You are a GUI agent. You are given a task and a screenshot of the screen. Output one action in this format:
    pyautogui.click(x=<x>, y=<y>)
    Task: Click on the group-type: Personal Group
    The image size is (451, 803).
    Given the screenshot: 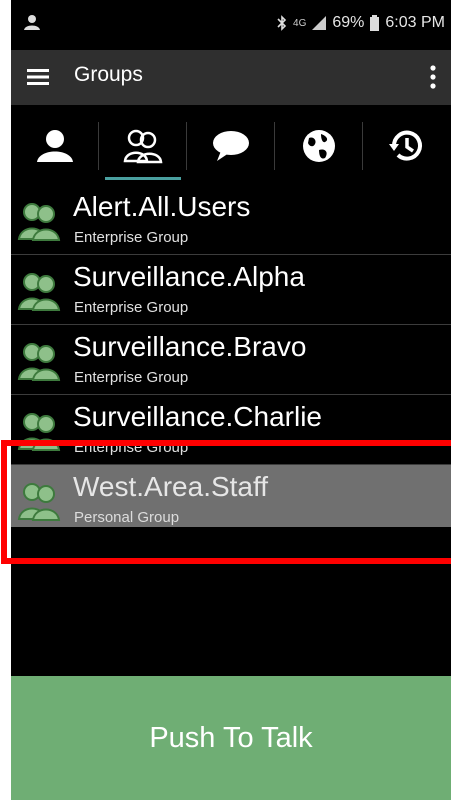 What is the action you would take?
    pyautogui.click(x=127, y=517)
    